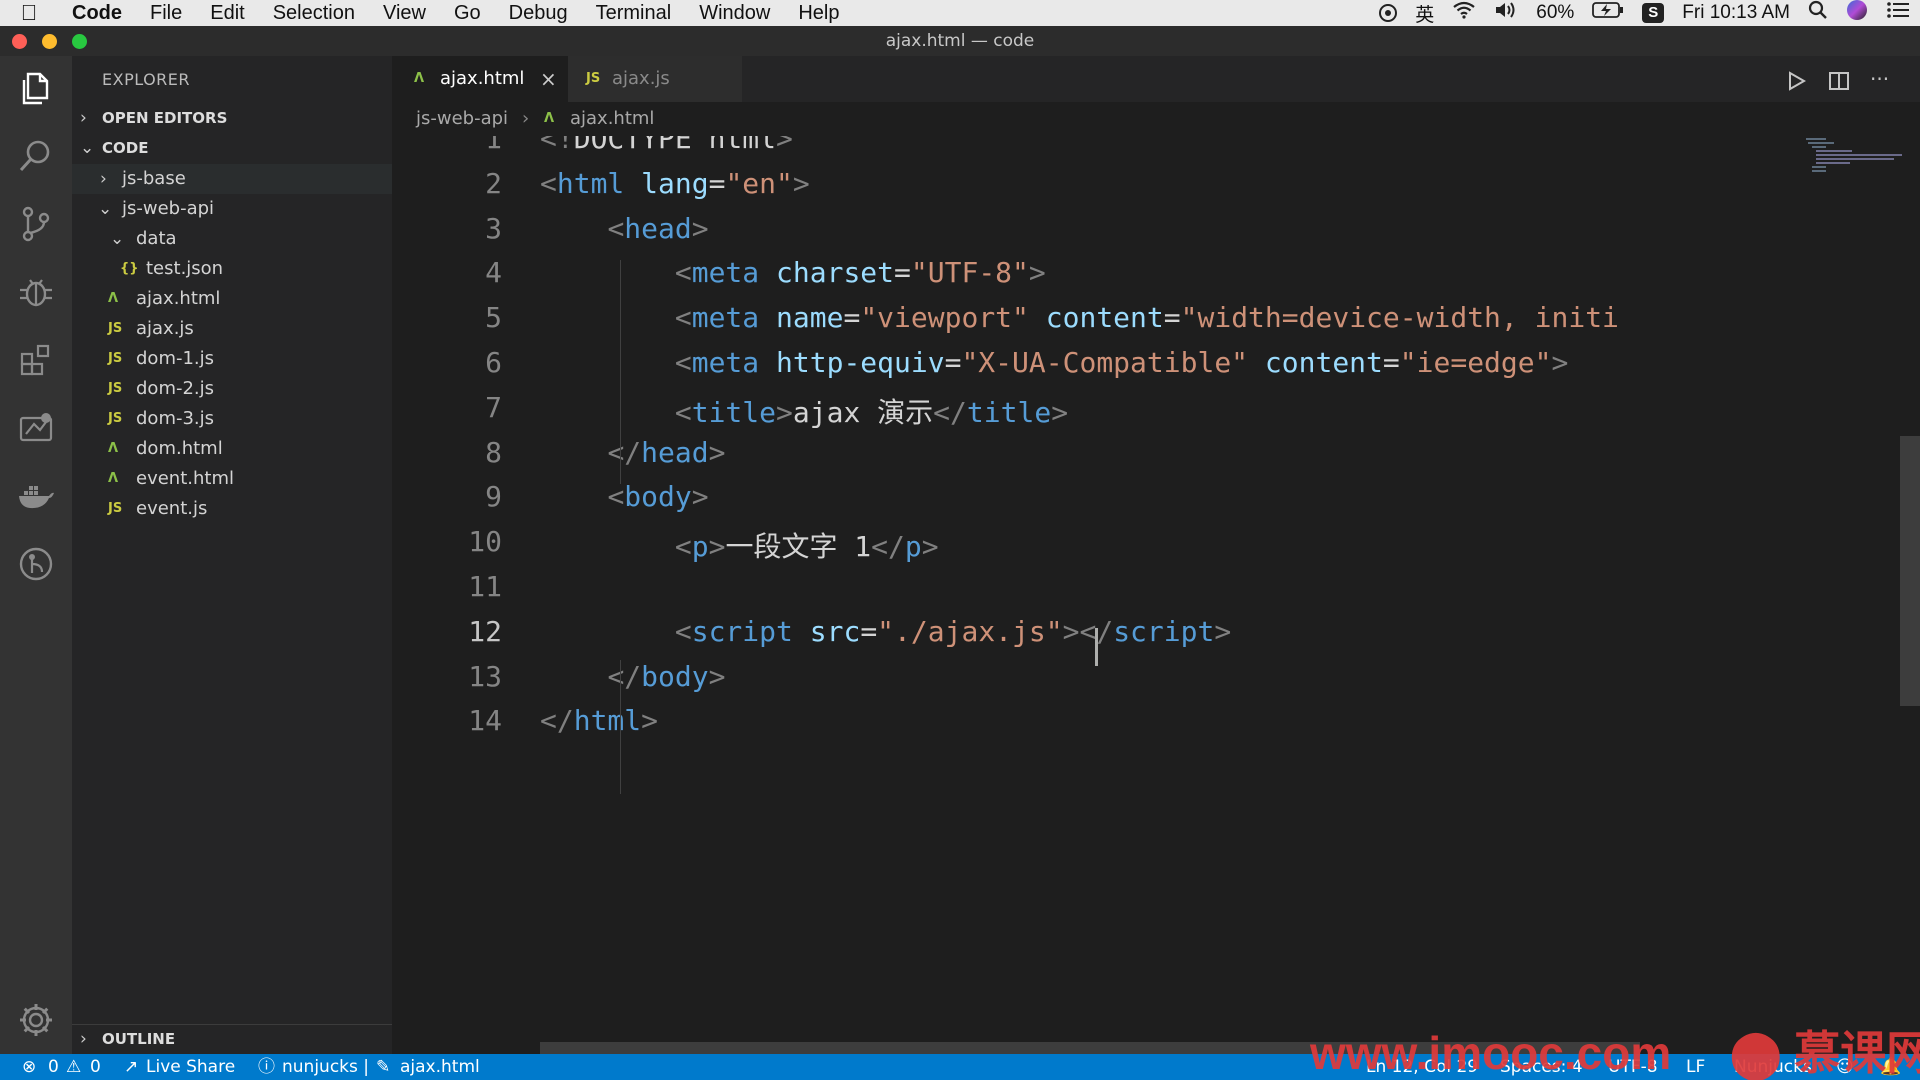  Describe the element at coordinates (232, 449) in the screenshot. I see `tree-file-dom-html: Λ dom.html` at that location.